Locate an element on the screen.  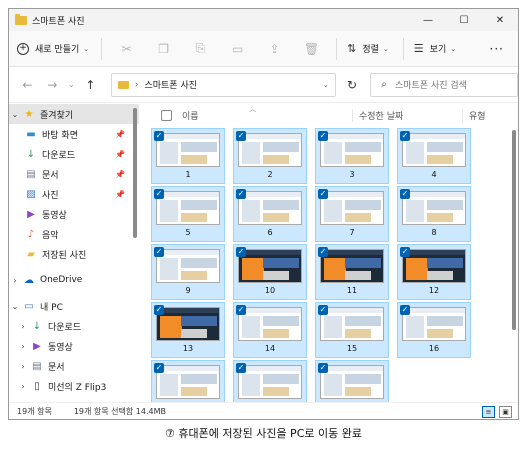
file-name: 5 is located at coordinates (188, 232).